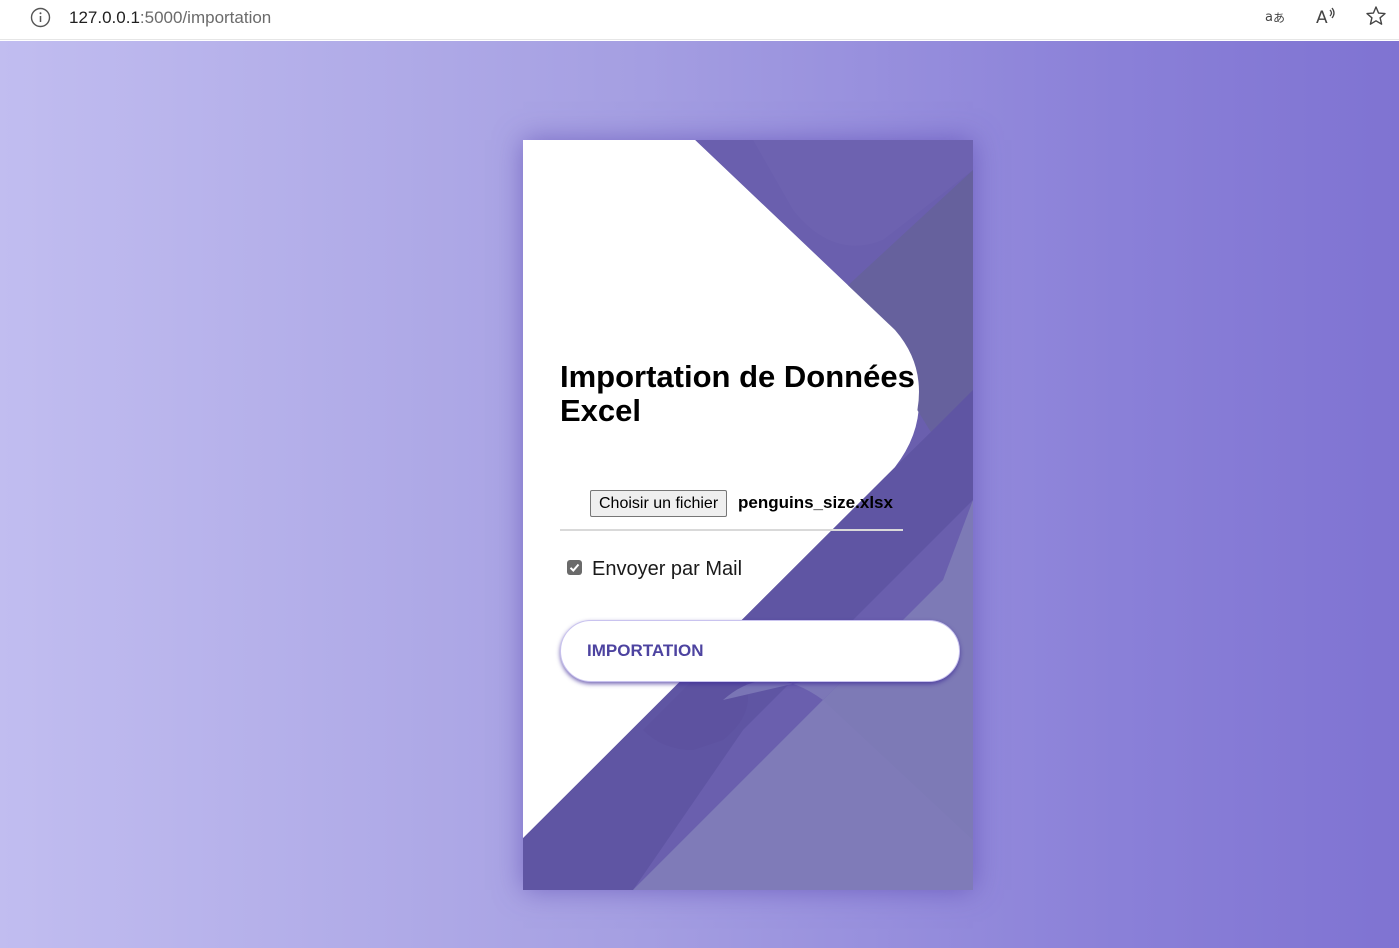 The image size is (1399, 948). I want to click on svg-text: a, so click(1269, 17).